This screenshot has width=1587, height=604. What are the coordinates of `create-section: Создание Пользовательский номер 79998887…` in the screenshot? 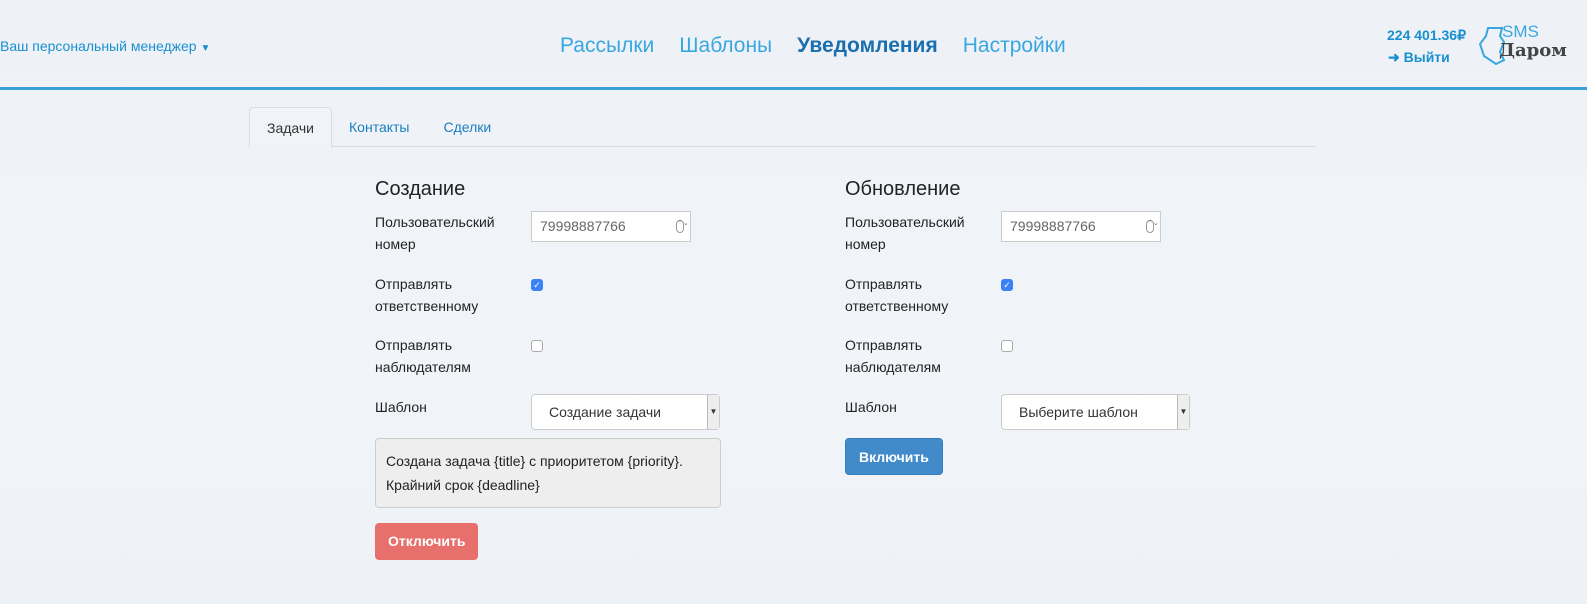 It's located at (555, 369).